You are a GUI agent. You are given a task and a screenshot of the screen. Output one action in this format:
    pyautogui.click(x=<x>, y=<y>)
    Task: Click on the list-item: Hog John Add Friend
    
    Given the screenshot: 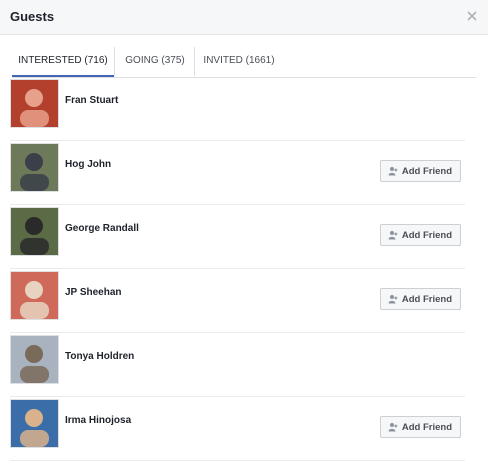 What is the action you would take?
    pyautogui.click(x=237, y=173)
    